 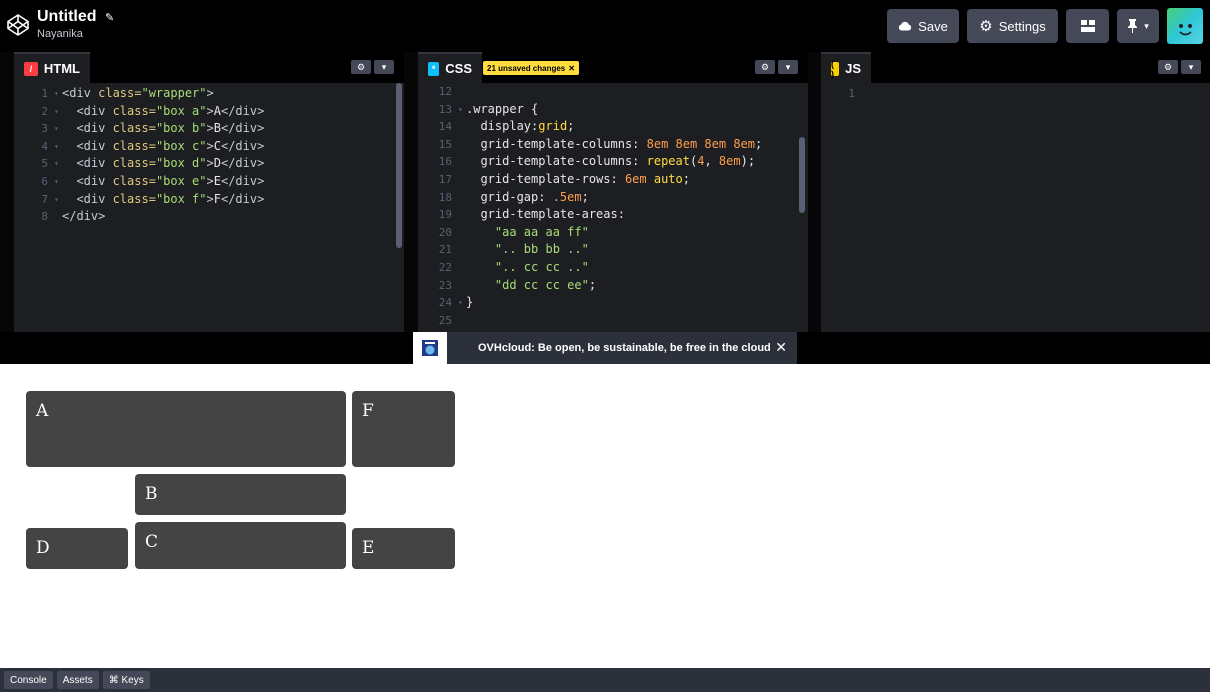 What do you see at coordinates (668, 161) in the screenshot?
I see `code-token: repeat` at bounding box center [668, 161].